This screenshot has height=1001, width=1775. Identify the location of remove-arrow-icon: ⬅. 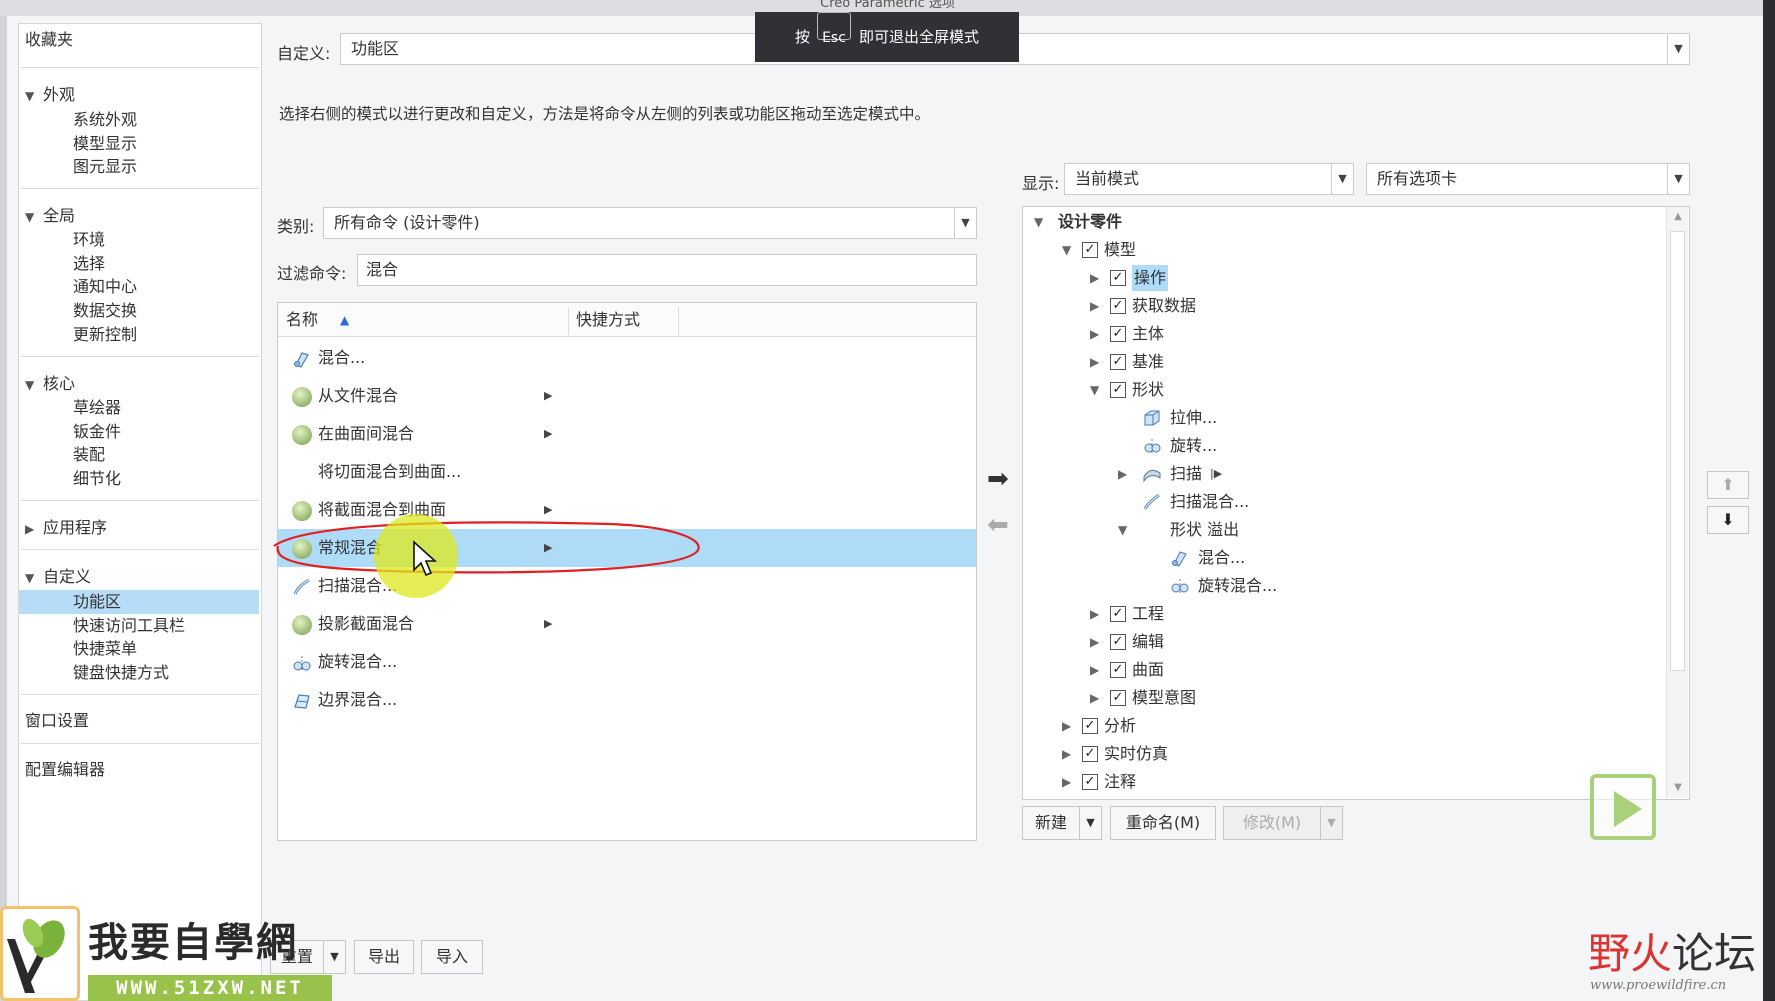
(998, 525).